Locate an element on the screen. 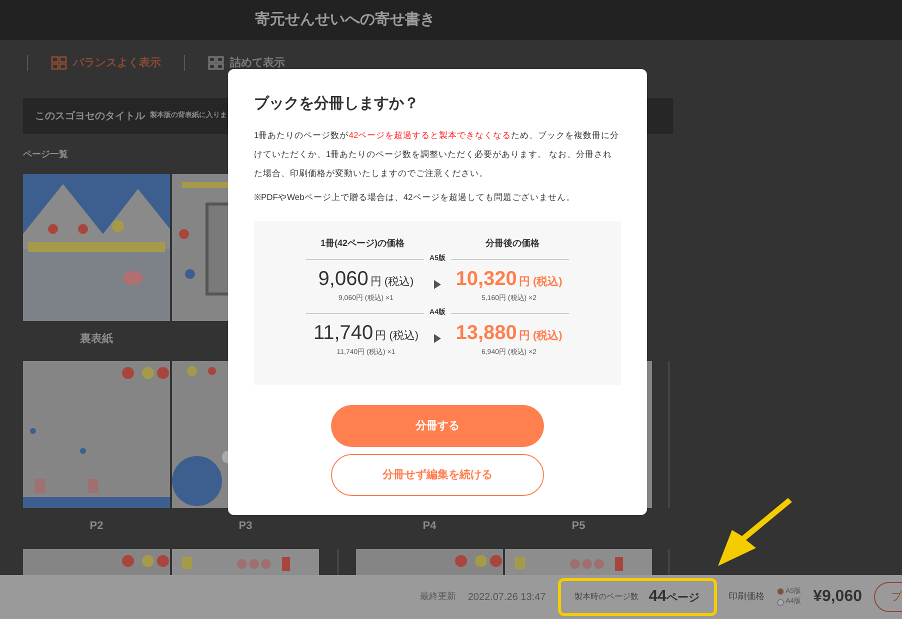  price-value: 11,740 is located at coordinates (343, 333).